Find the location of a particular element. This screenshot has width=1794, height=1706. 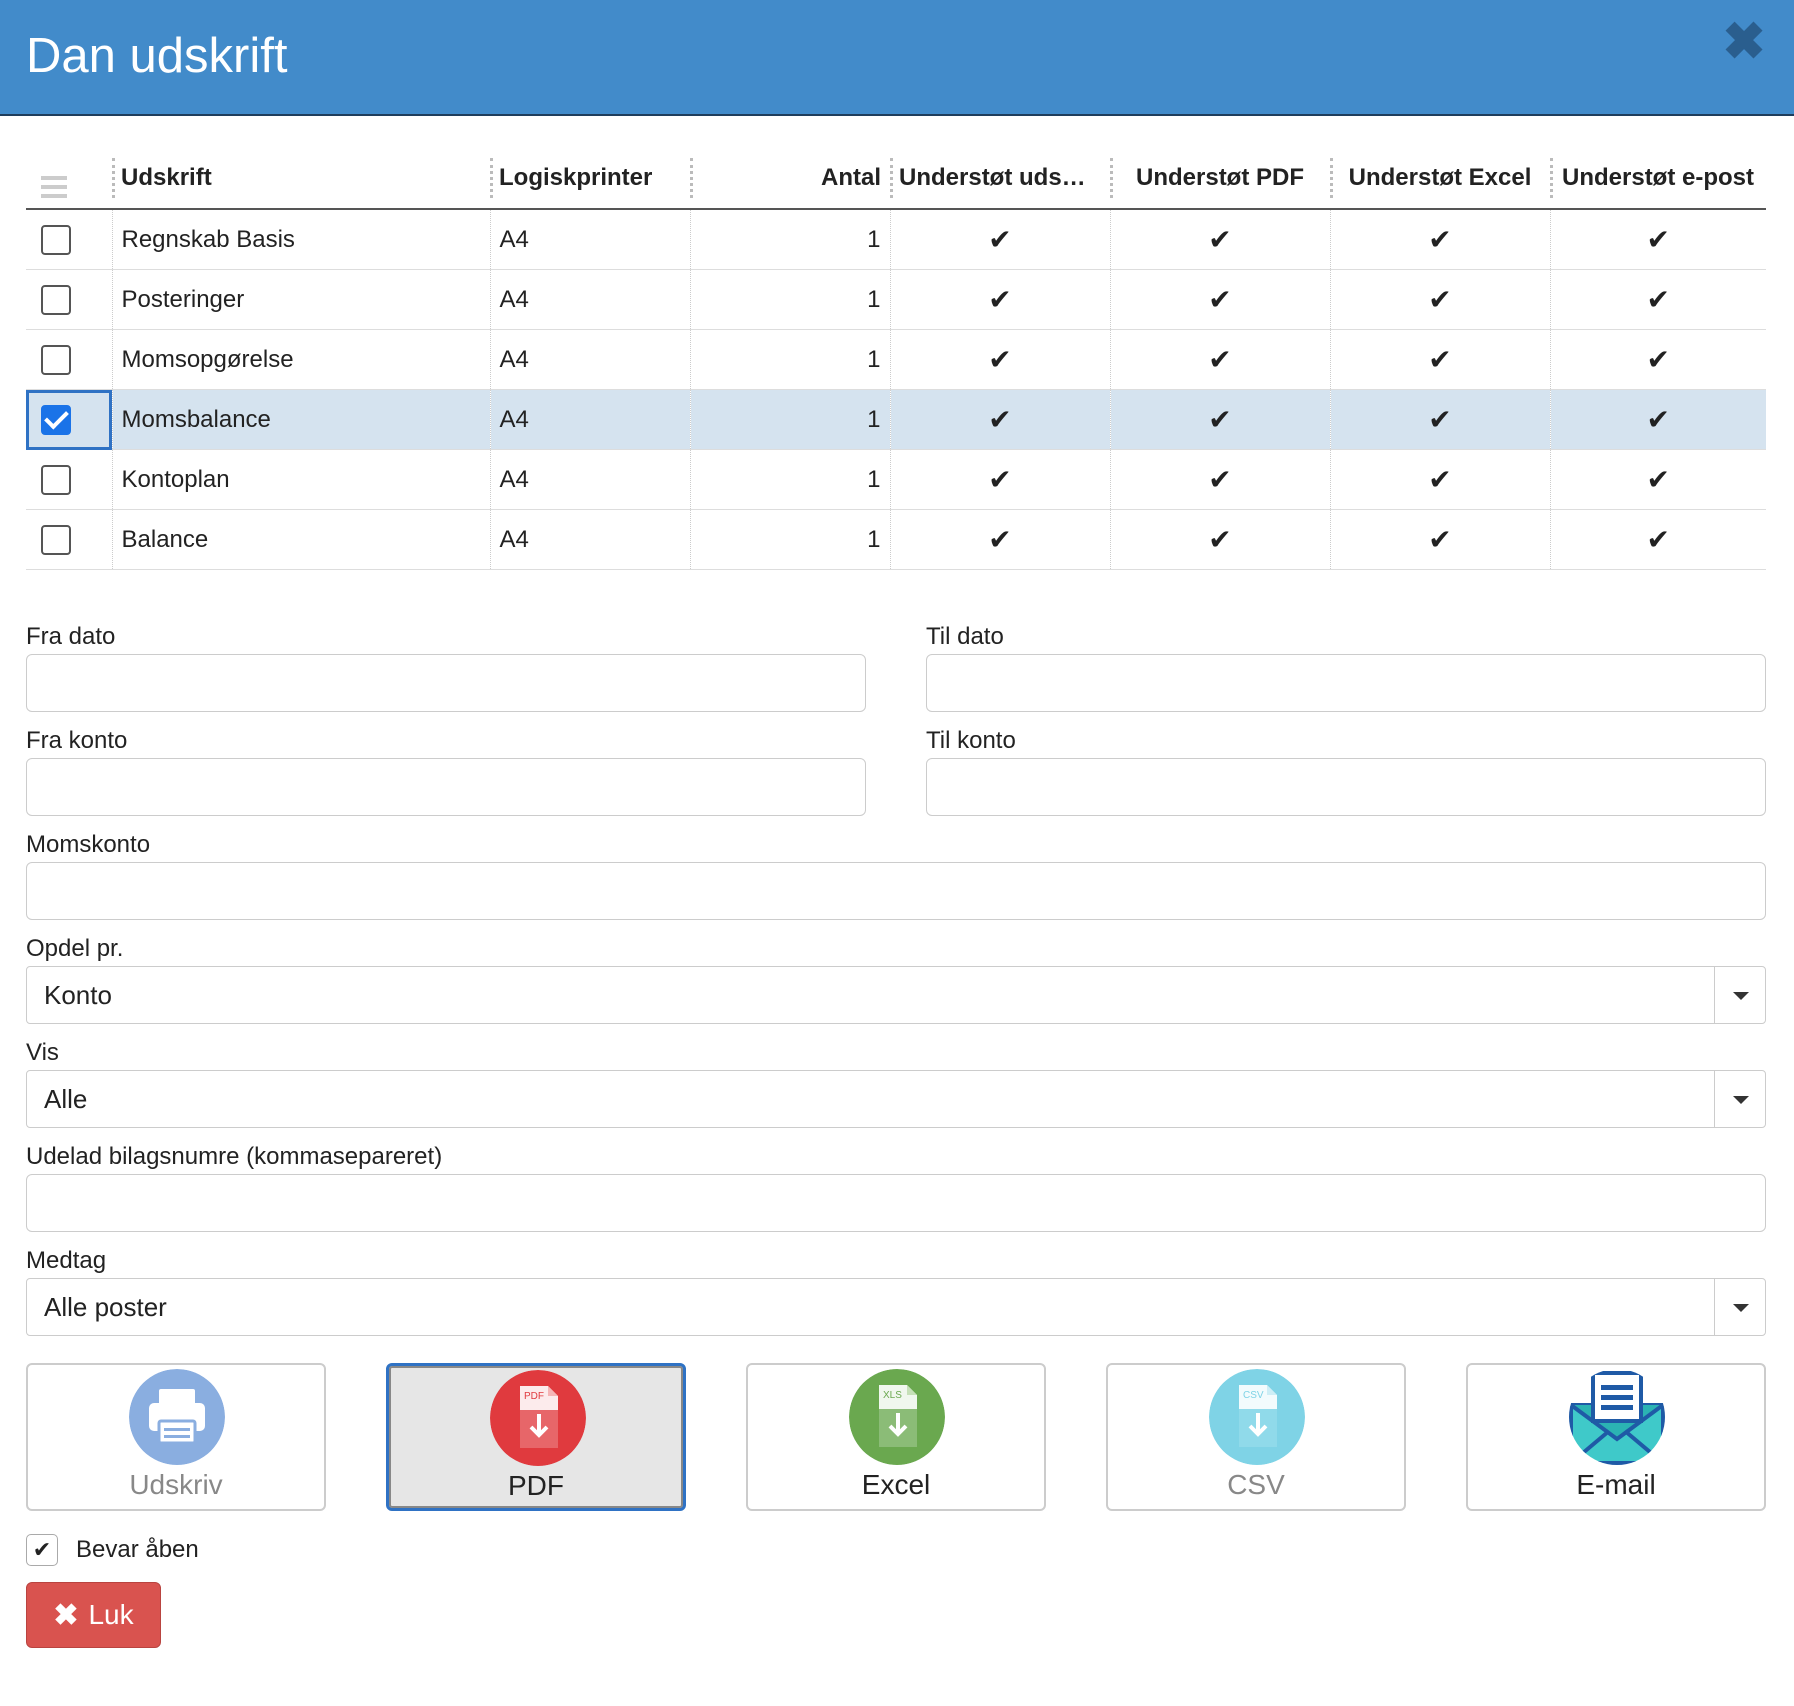

vis-value: Alle is located at coordinates (66, 1099).